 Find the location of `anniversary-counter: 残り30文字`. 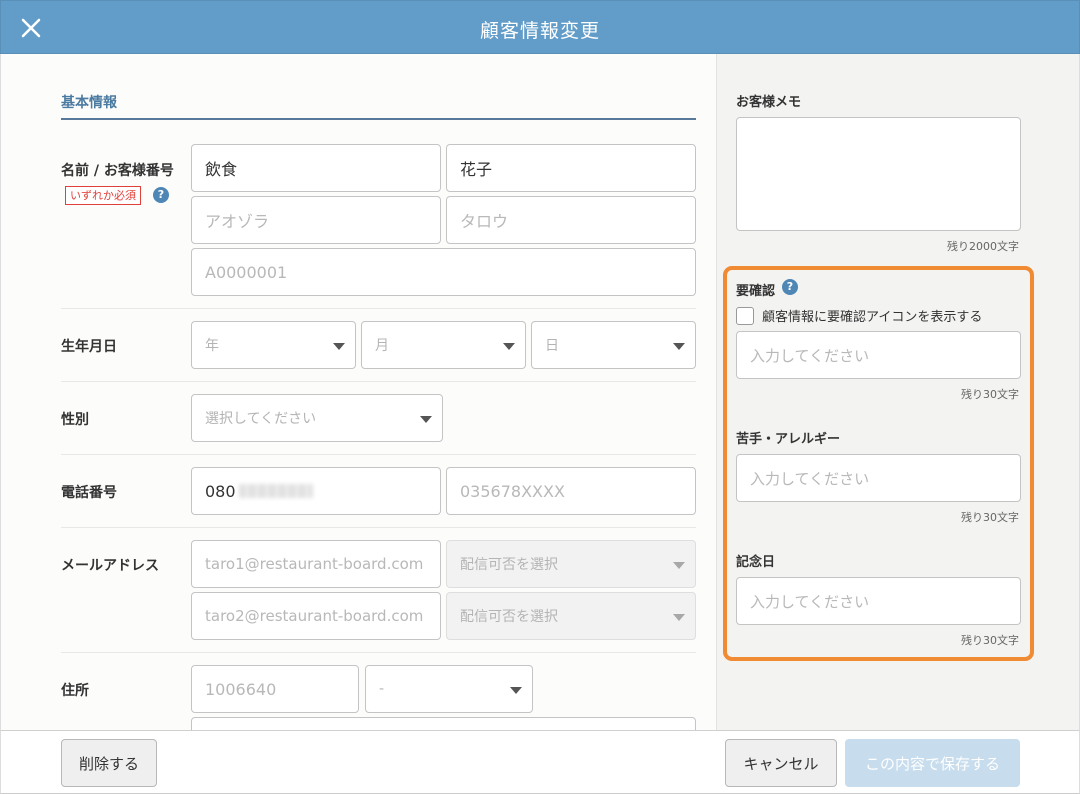

anniversary-counter: 残り30文字 is located at coordinates (990, 640).